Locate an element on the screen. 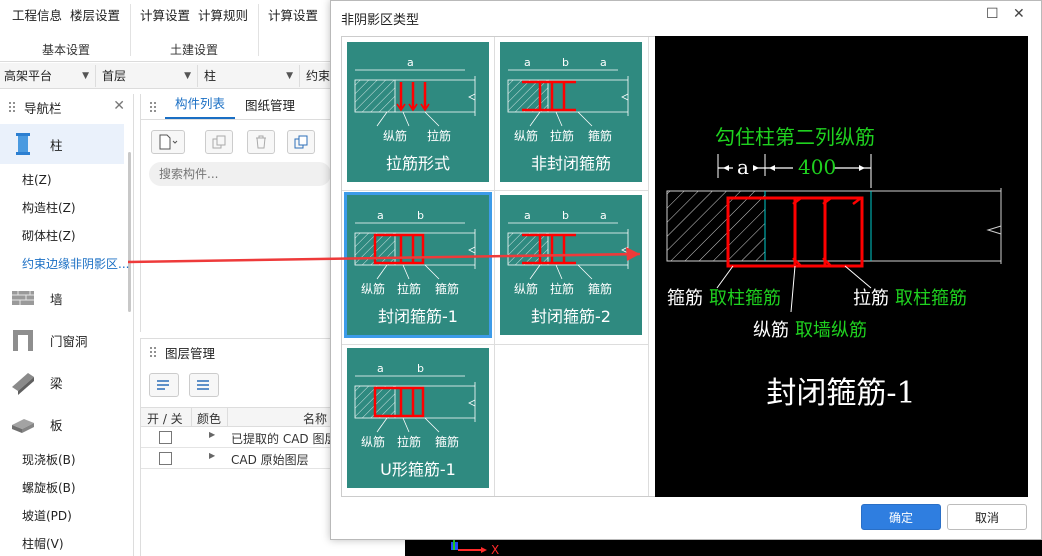 The image size is (1042, 556). ribbon-calc-rules: 计算规则 is located at coordinates (223, 14).